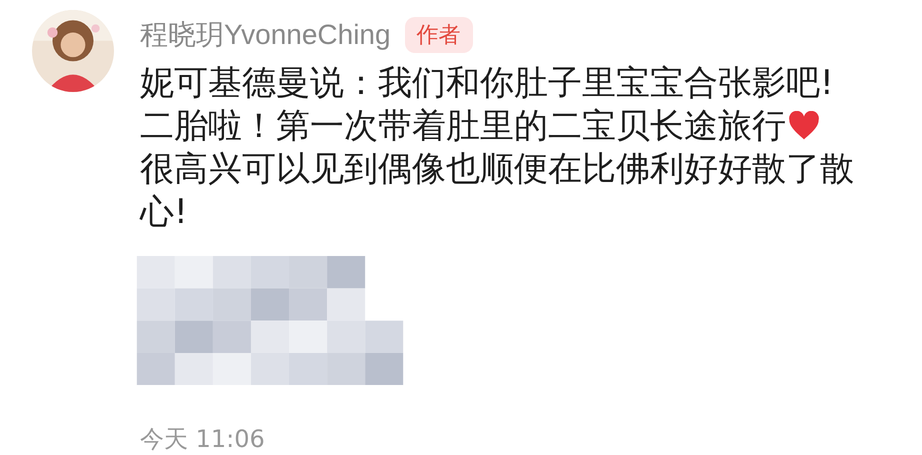  Describe the element at coordinates (438, 34) in the screenshot. I see `author-badge: 作者` at that location.